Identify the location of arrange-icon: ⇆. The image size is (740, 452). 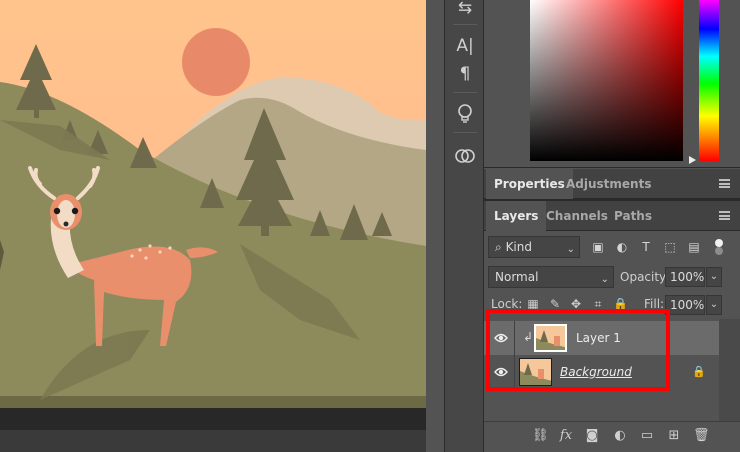
(465, 11).